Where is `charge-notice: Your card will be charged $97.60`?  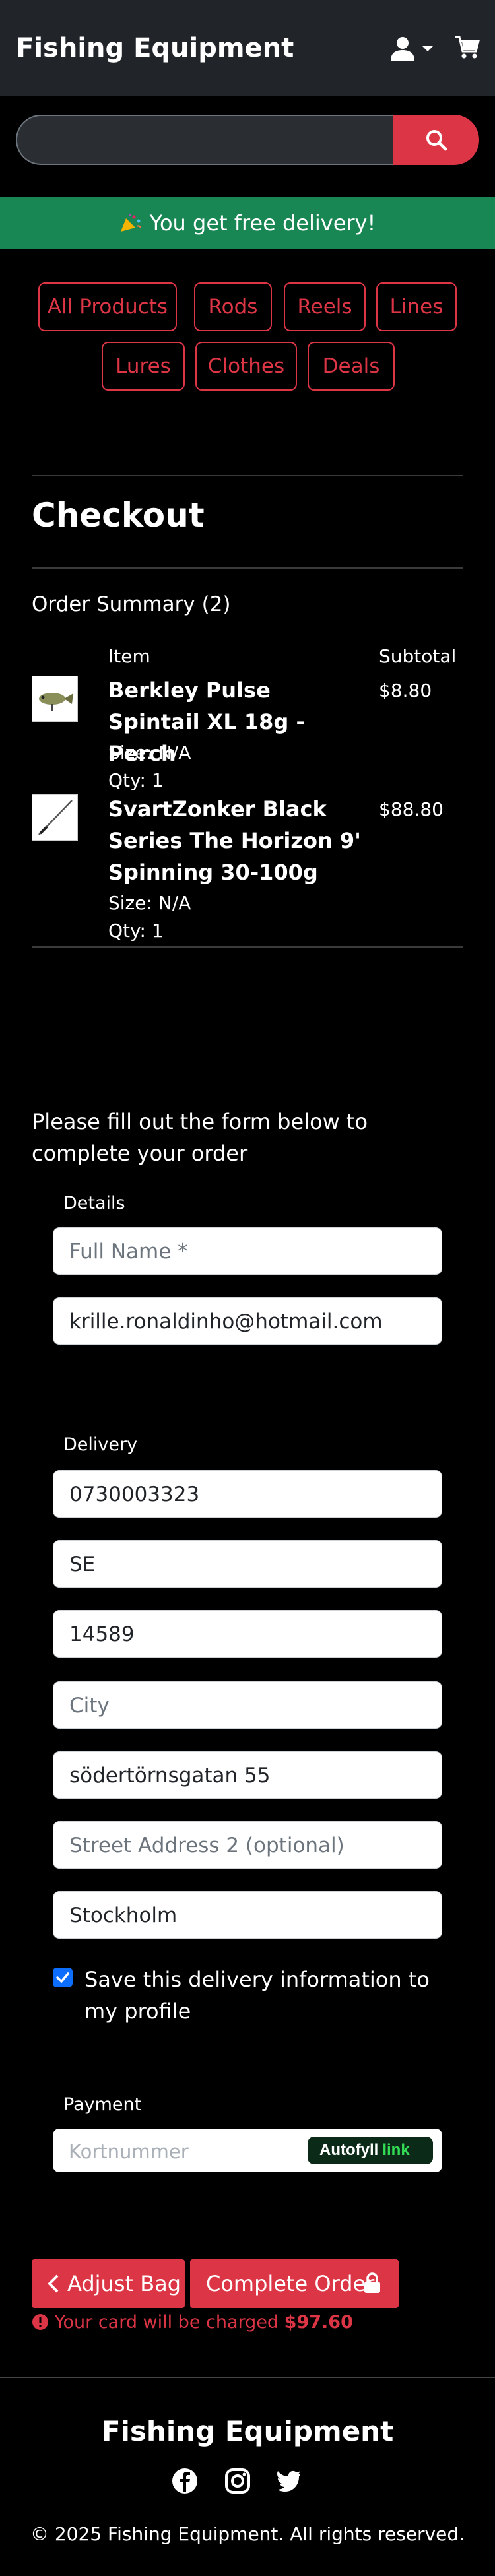 charge-notice: Your card will be charged $97.60 is located at coordinates (193, 2322).